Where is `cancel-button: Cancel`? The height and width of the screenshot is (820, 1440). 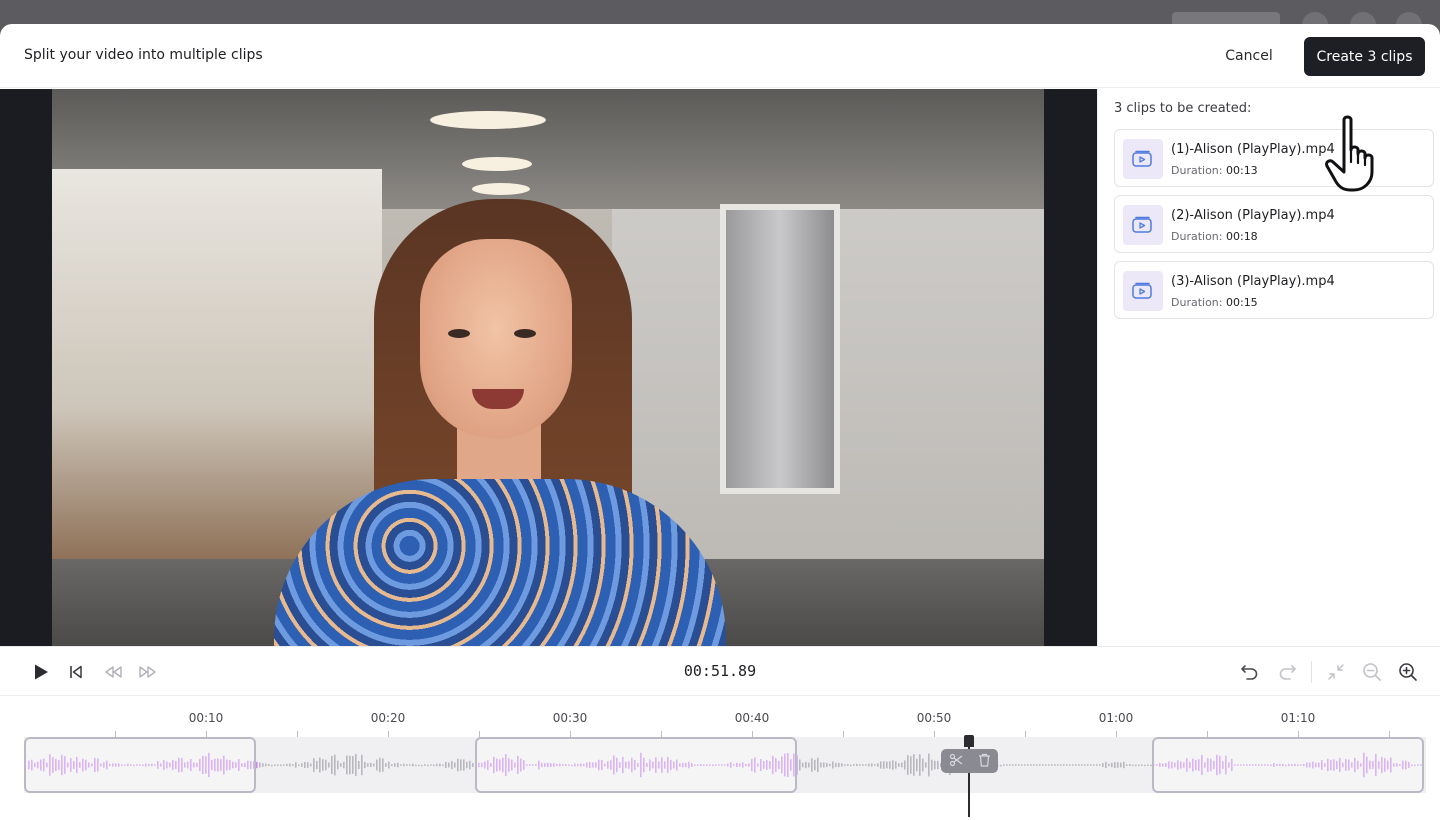 cancel-button: Cancel is located at coordinates (1249, 56).